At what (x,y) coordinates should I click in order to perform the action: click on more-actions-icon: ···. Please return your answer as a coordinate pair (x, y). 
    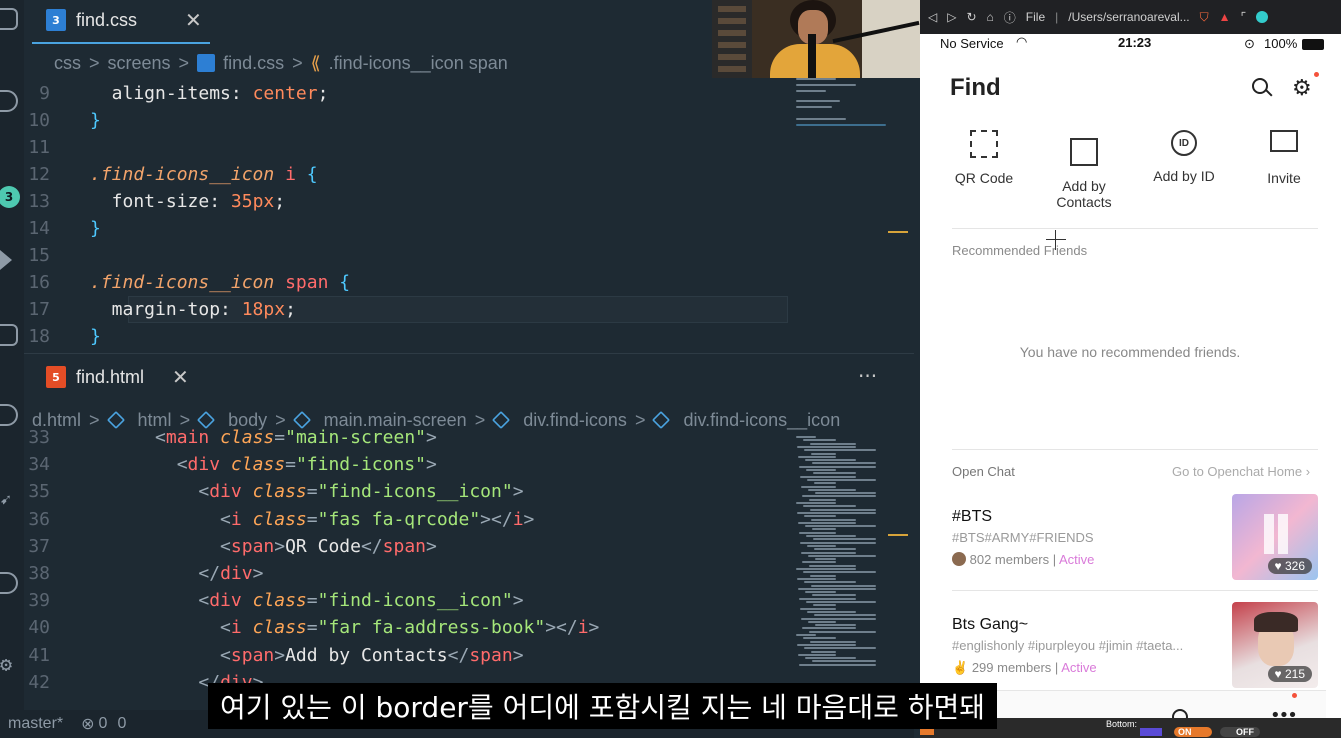
    Looking at the image, I should click on (867, 376).